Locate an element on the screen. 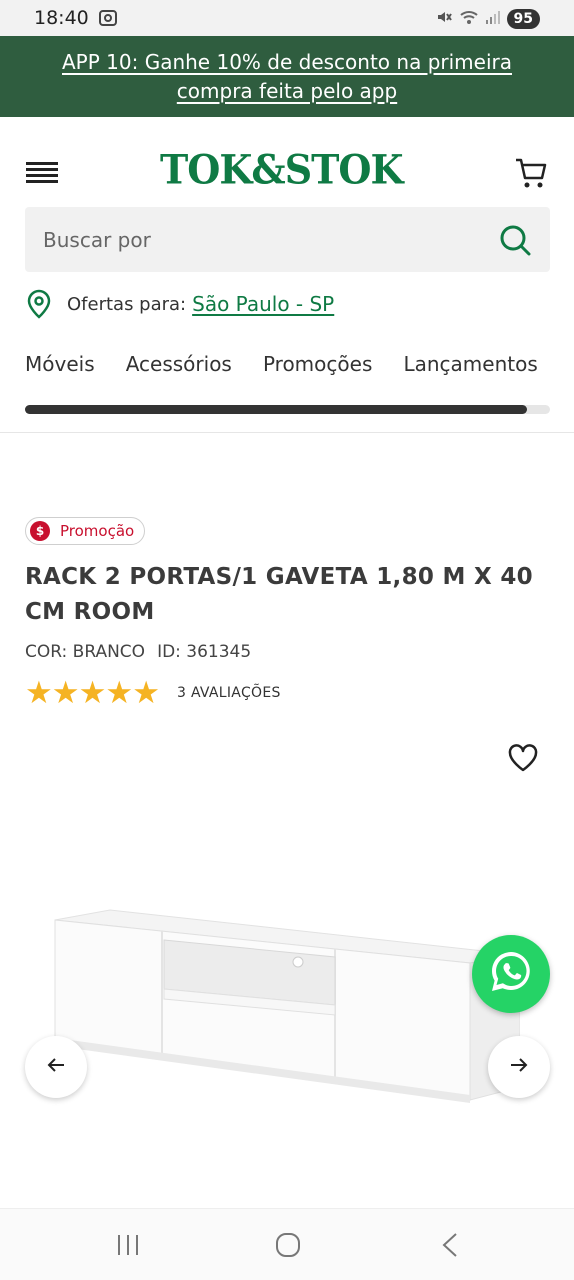  product-id: ID: 361345 is located at coordinates (204, 652).